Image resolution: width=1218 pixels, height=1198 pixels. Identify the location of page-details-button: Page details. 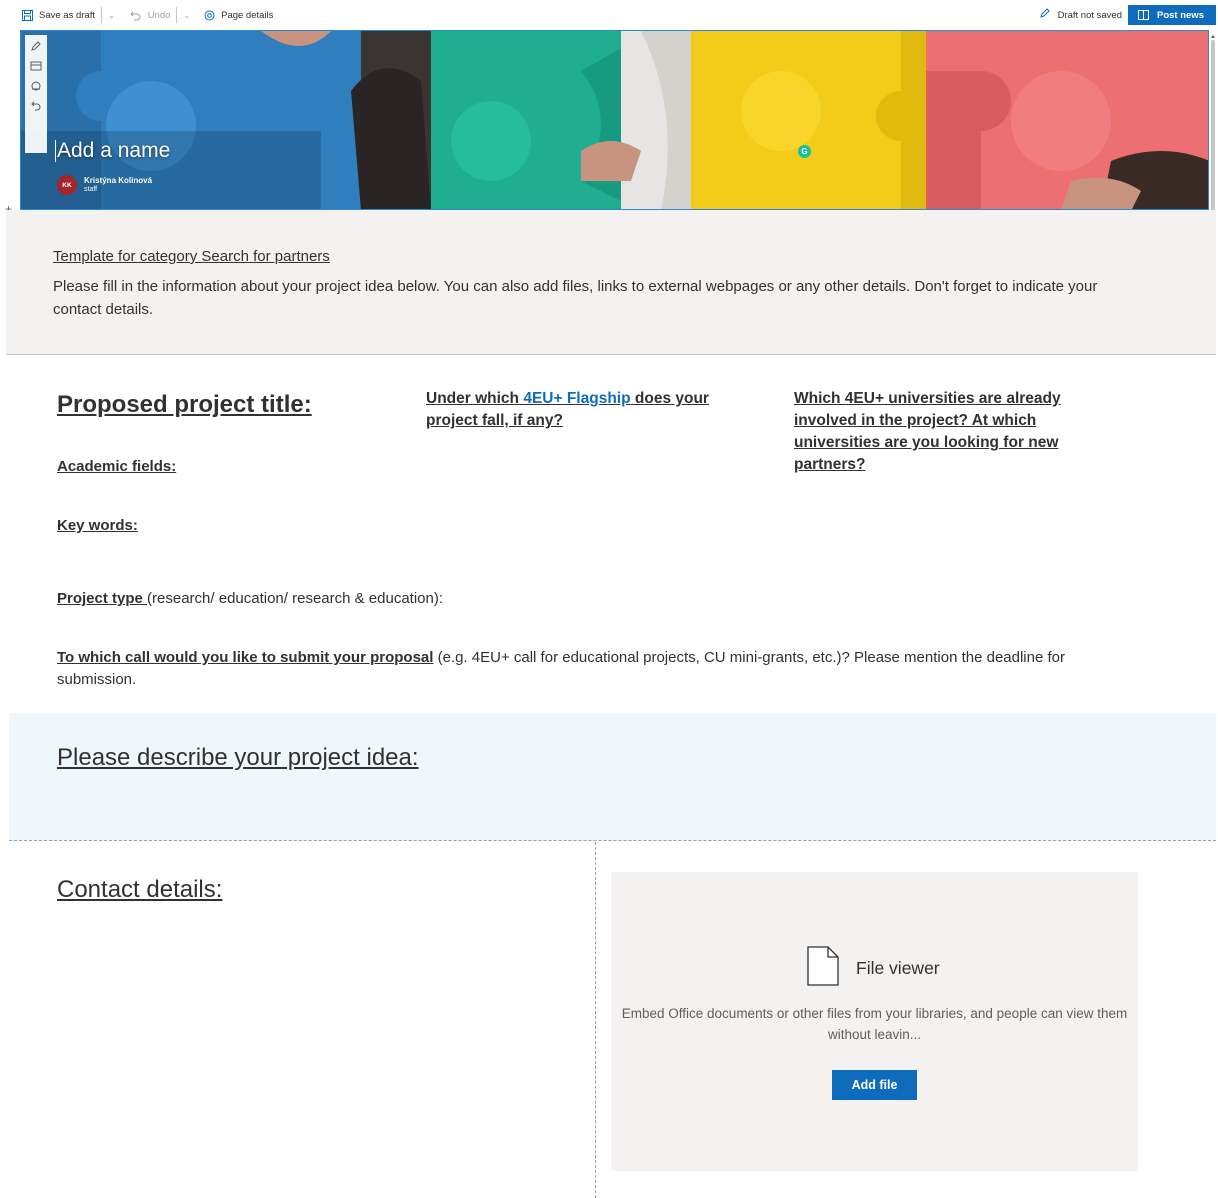
(237, 15).